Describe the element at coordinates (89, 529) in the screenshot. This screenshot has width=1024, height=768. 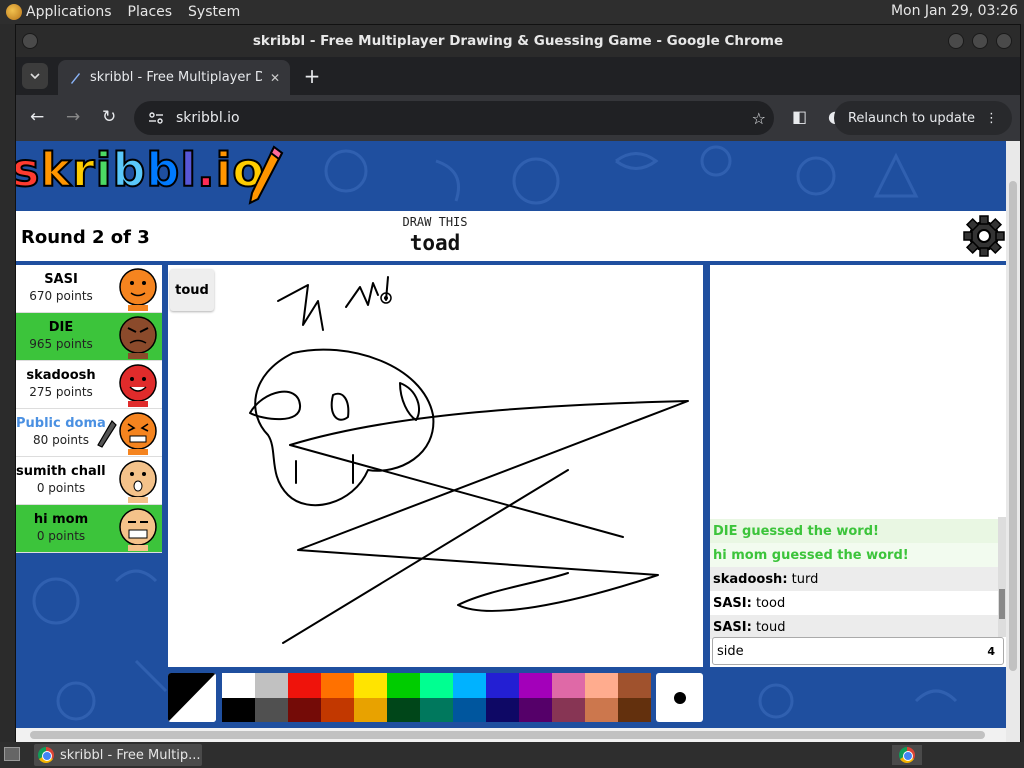
I see `player-card: hi mom 0 points` at that location.